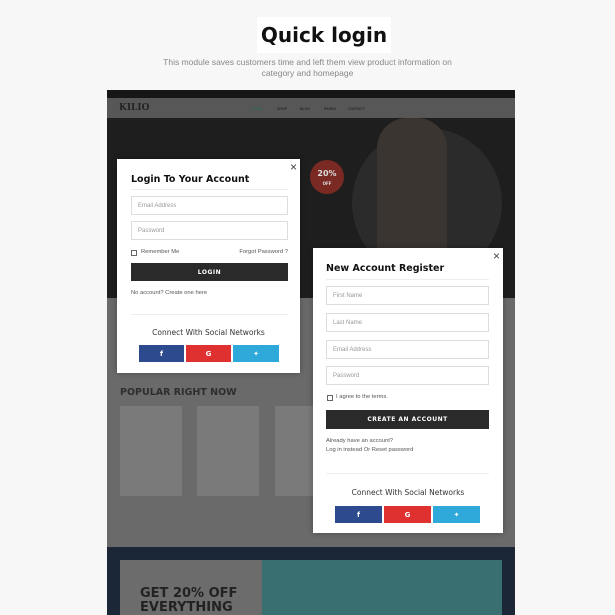 The height and width of the screenshot is (615, 615). Describe the element at coordinates (407, 295) in the screenshot. I see `first-name-input: First Name` at that location.